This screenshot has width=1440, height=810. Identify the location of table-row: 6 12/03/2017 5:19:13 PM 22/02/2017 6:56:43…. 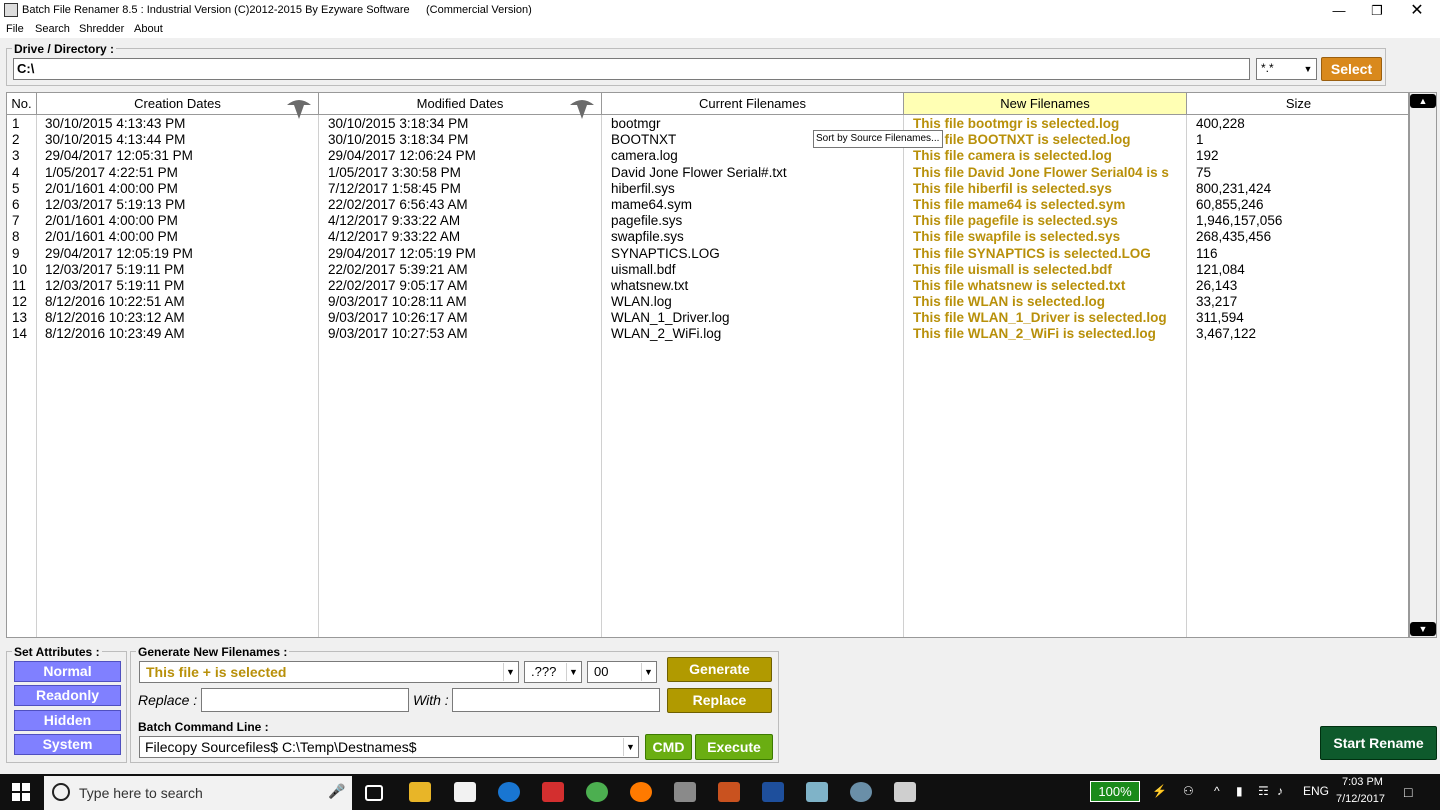
(707, 205).